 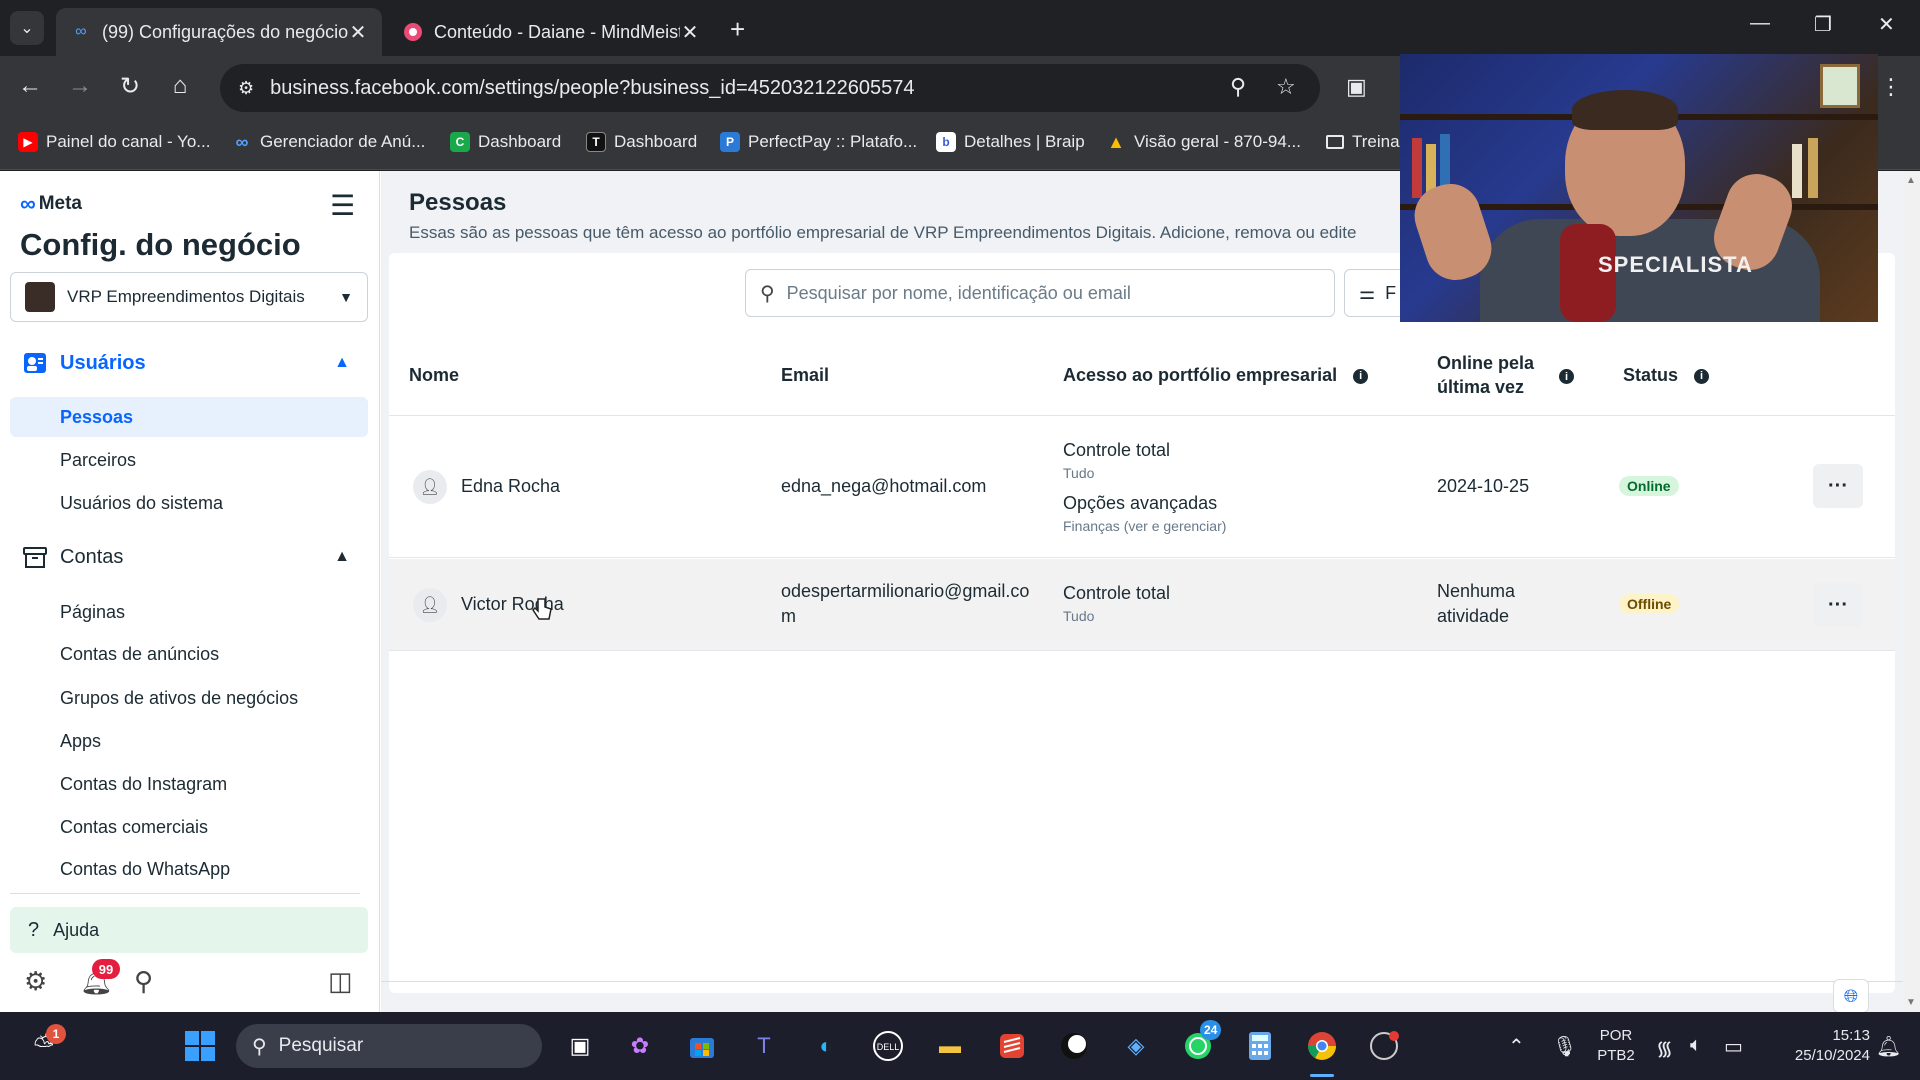 I want to click on file-explorer-icon: ▬, so click(x=950, y=1046).